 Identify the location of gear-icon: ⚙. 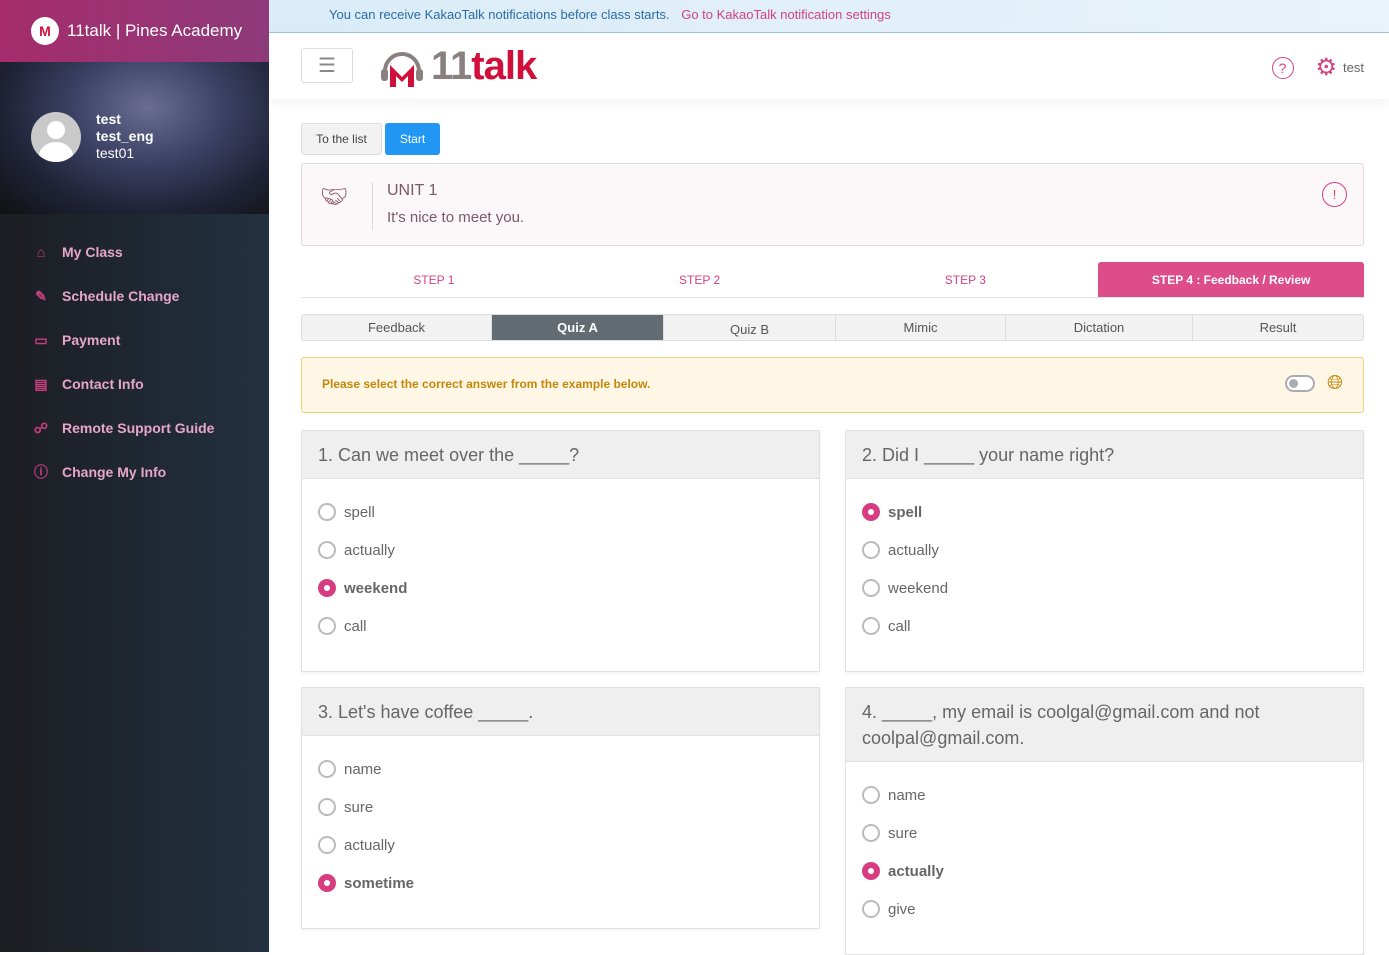
(1327, 67).